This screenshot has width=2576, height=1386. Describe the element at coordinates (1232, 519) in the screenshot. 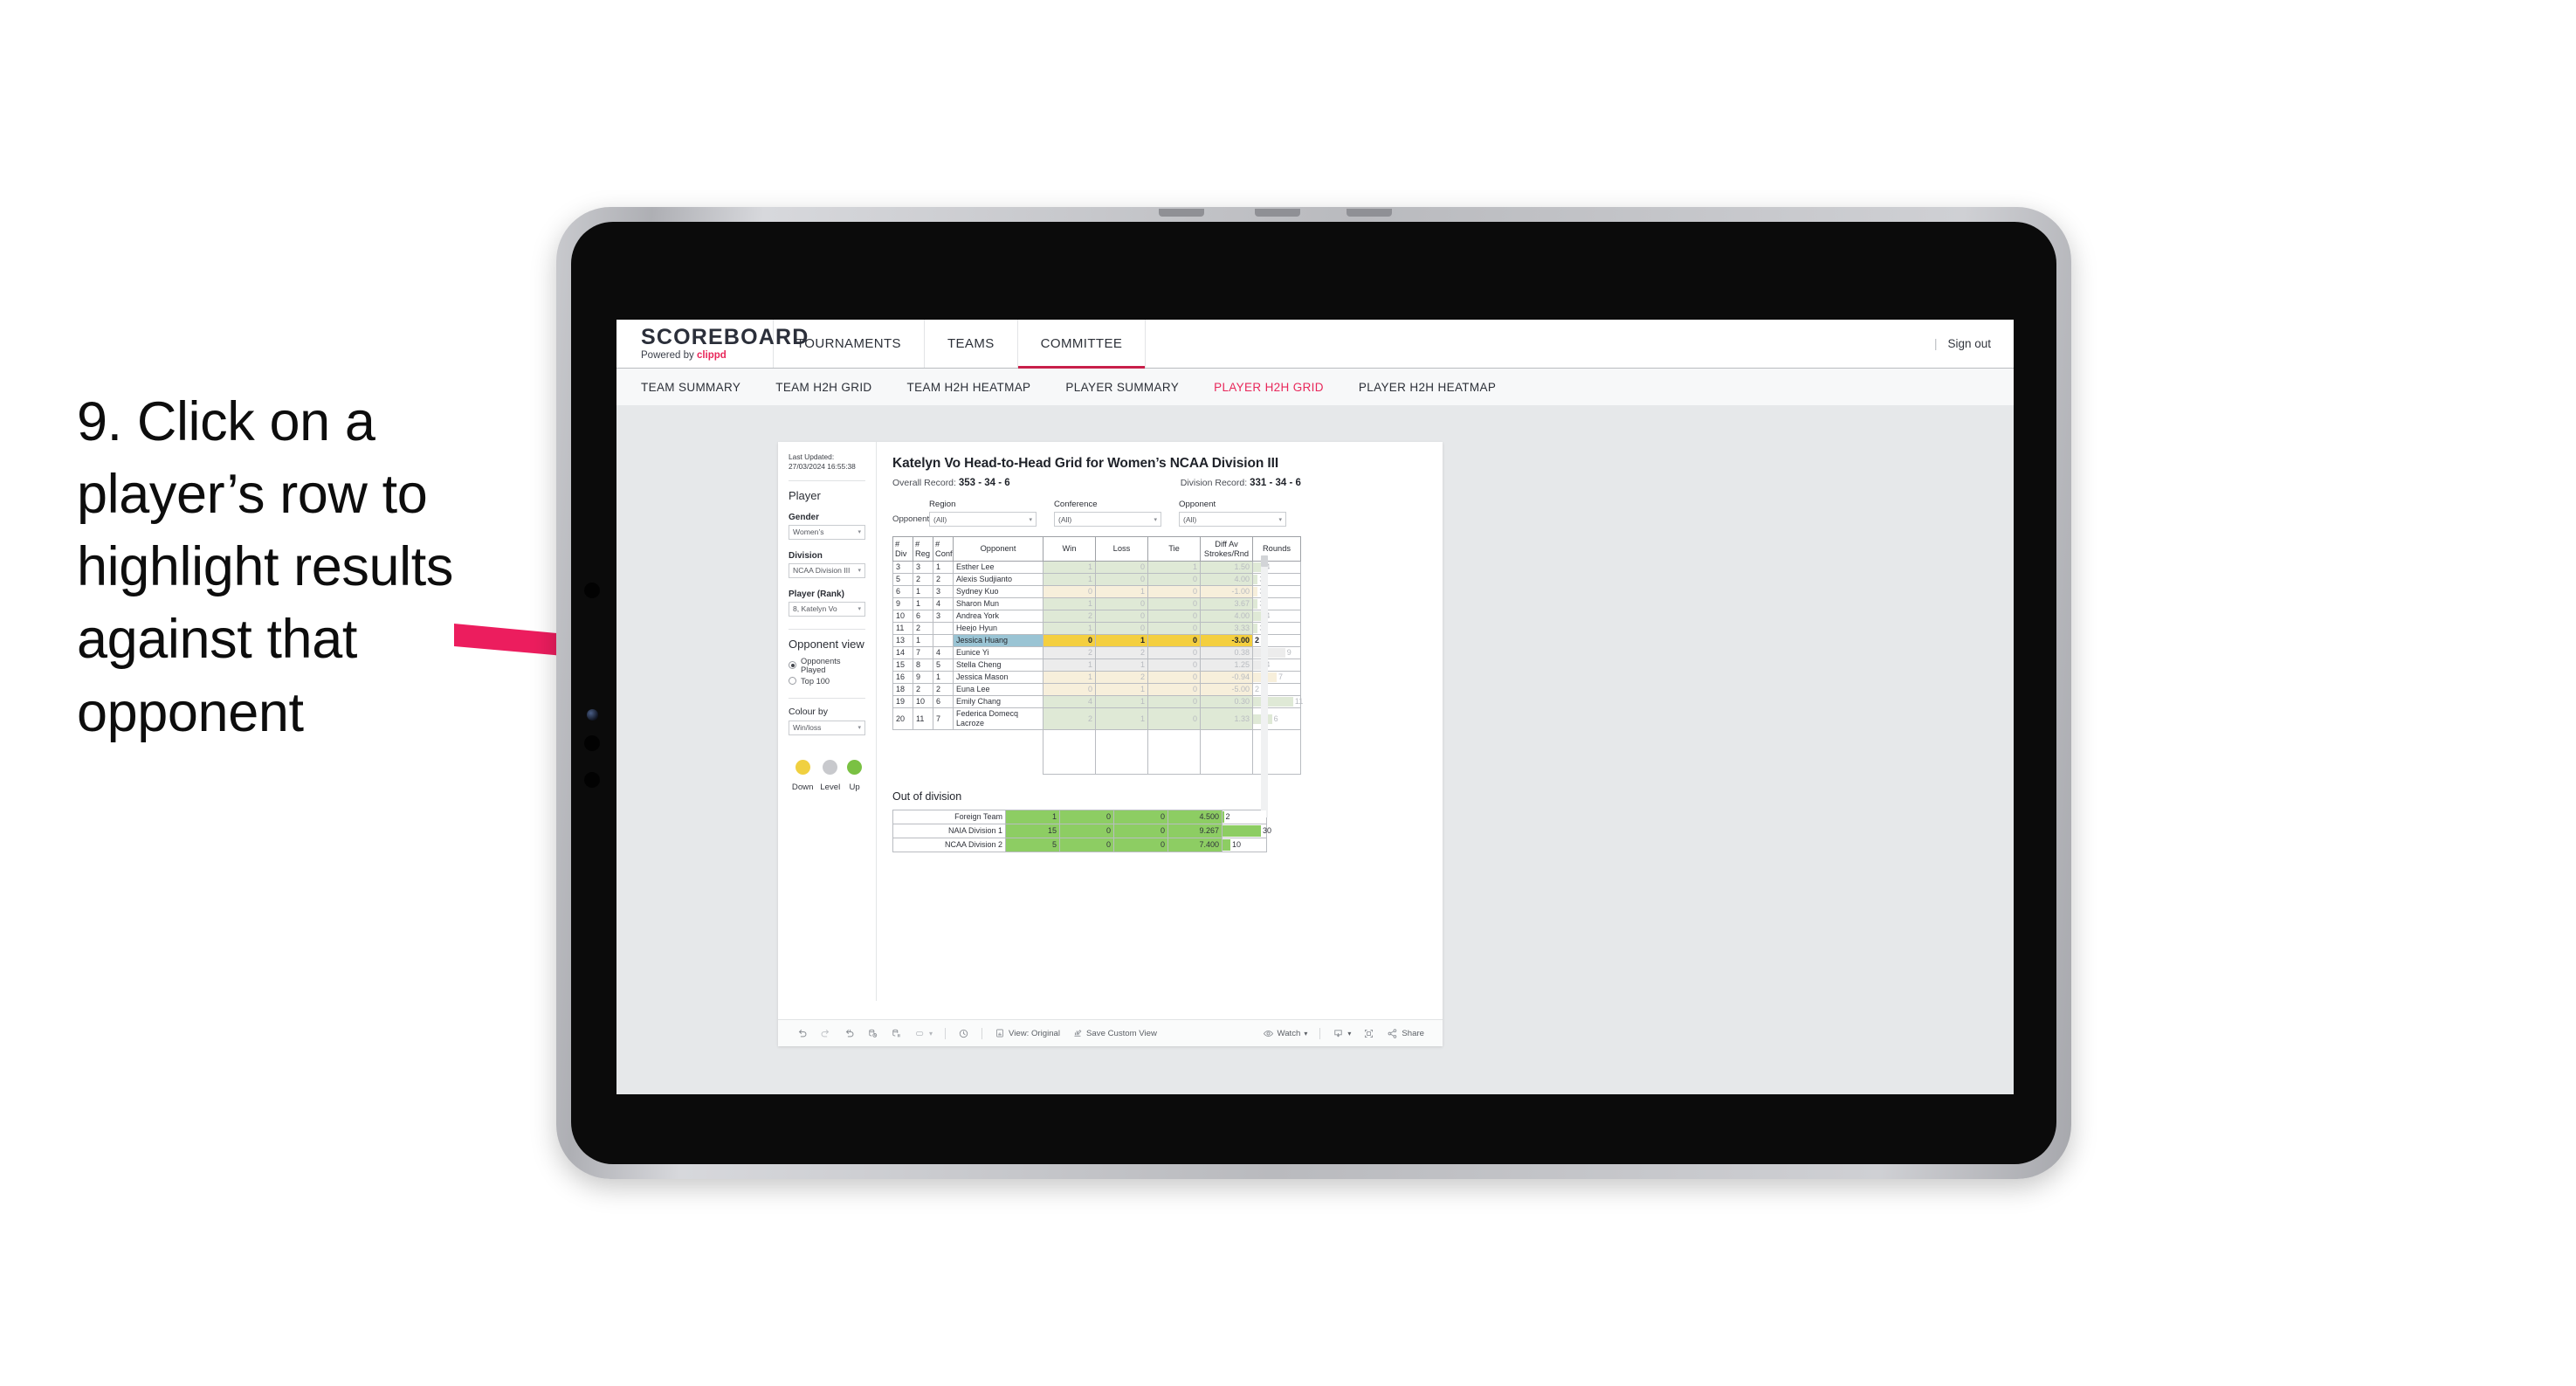

I see `opponent-filter-select: (All) ▾` at that location.